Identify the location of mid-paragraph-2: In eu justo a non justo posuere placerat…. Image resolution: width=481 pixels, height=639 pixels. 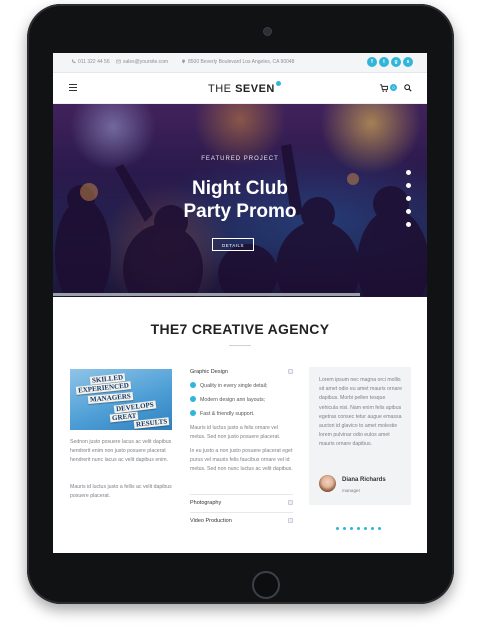
(241, 460).